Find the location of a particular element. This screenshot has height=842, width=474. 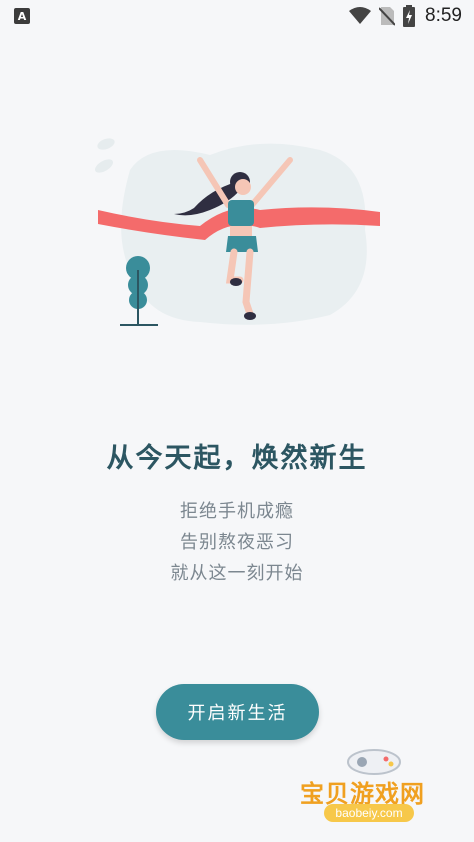

page-title: 从今天起，焕然新生 is located at coordinates (237, 458).